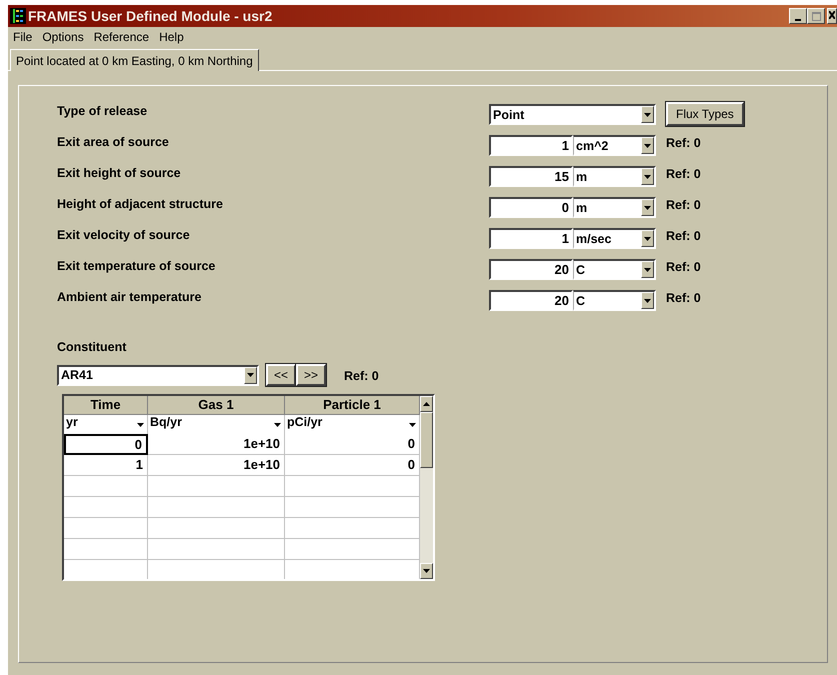 This screenshot has width=837, height=675. Describe the element at coordinates (136, 266) in the screenshot. I see `field-label: Exit temperature of source` at that location.